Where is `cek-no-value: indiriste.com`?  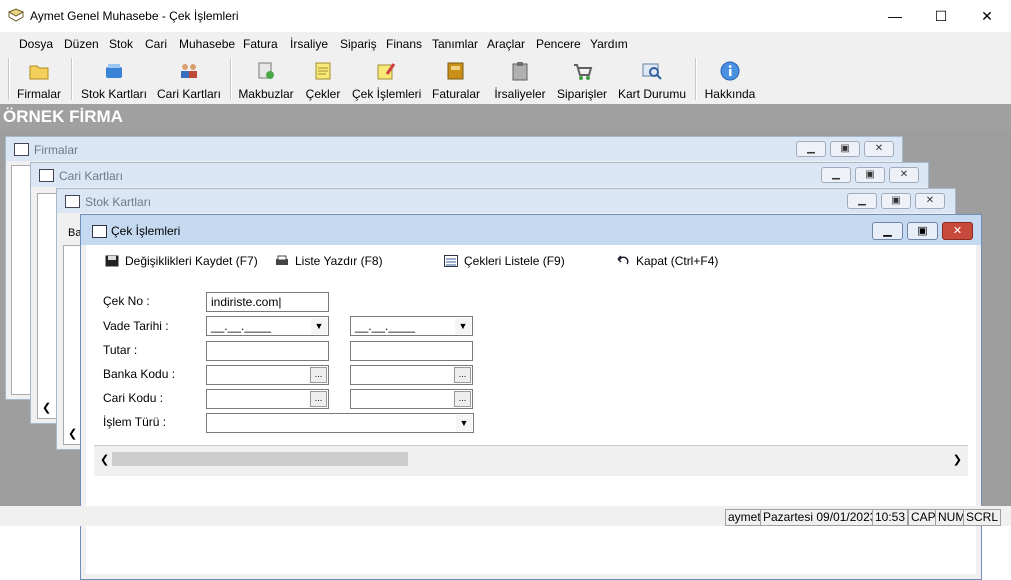 cek-no-value: indiriste.com is located at coordinates (245, 302).